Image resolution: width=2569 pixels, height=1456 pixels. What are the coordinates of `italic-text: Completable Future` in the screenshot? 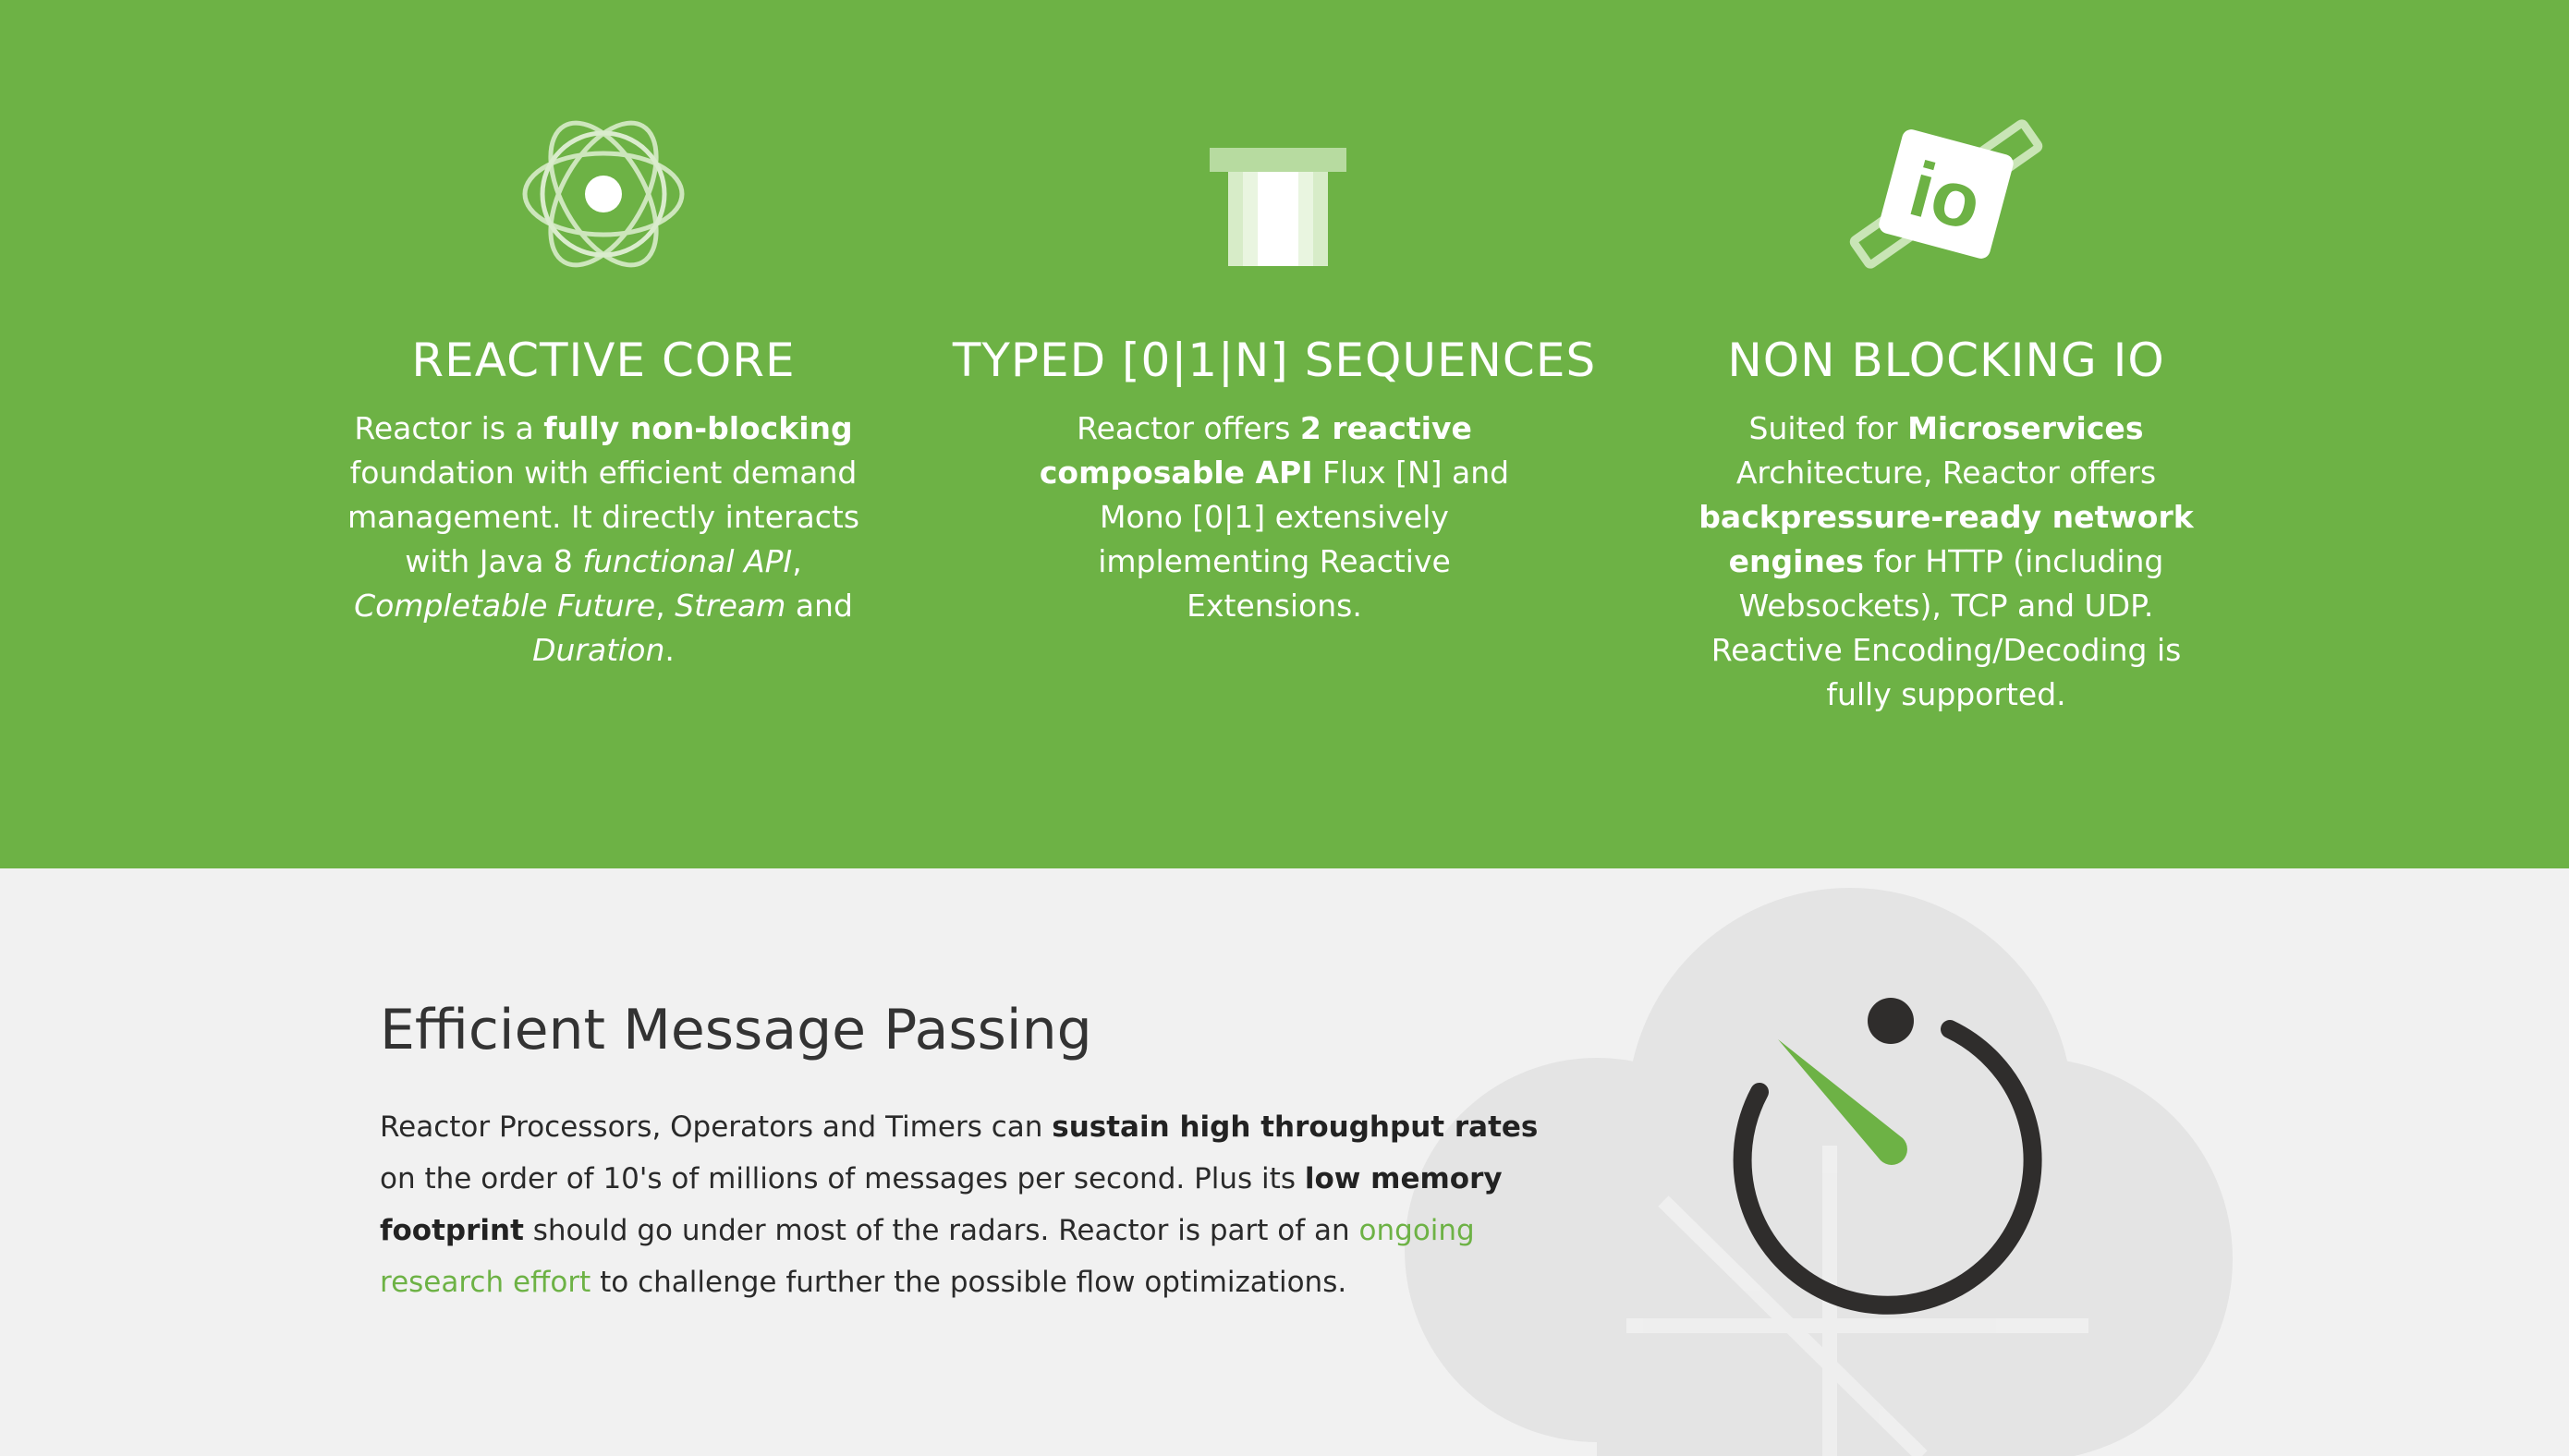 It's located at (505, 606).